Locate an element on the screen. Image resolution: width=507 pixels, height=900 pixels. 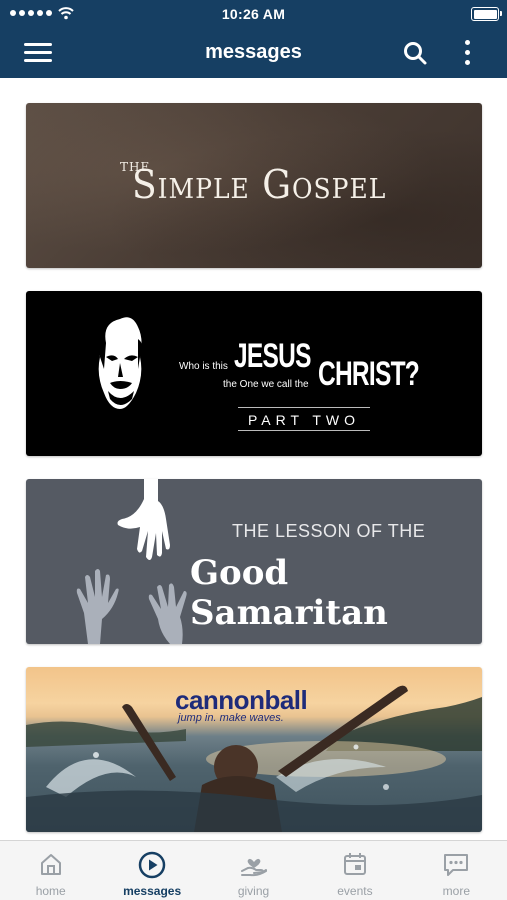
tab-events: events is located at coordinates (354, 870).